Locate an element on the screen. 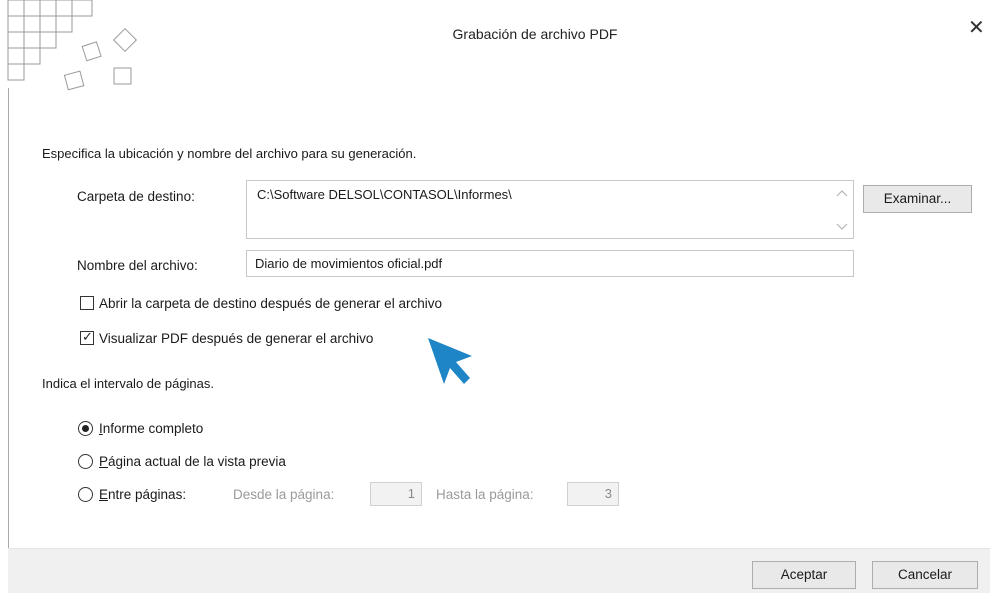  radio-full-report-label: Informe completo is located at coordinates (151, 428).